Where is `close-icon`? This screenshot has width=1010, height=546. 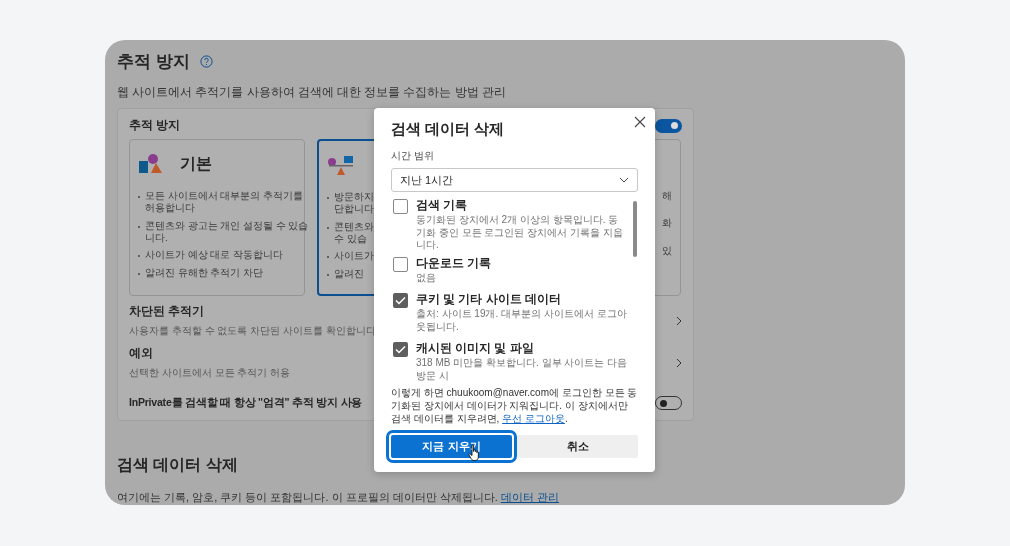
close-icon is located at coordinates (640, 122).